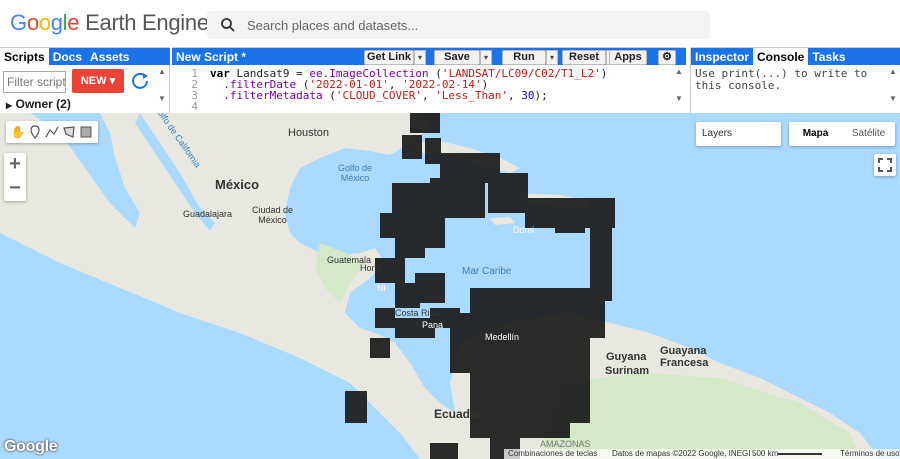  I want to click on hand-icon: ✋, so click(18, 132).